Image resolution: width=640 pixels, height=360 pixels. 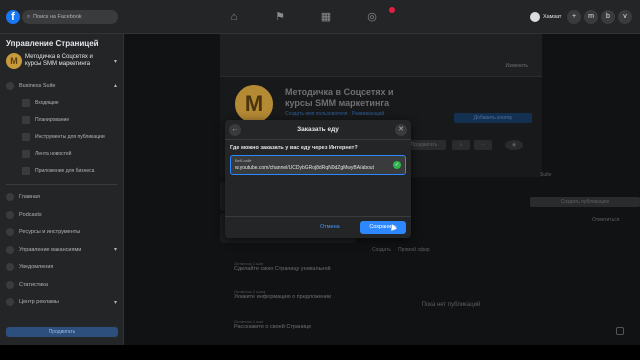 What do you see at coordinates (585, 202) in the screenshot?
I see `create-post-button: Создать публикацию` at bounding box center [585, 202].